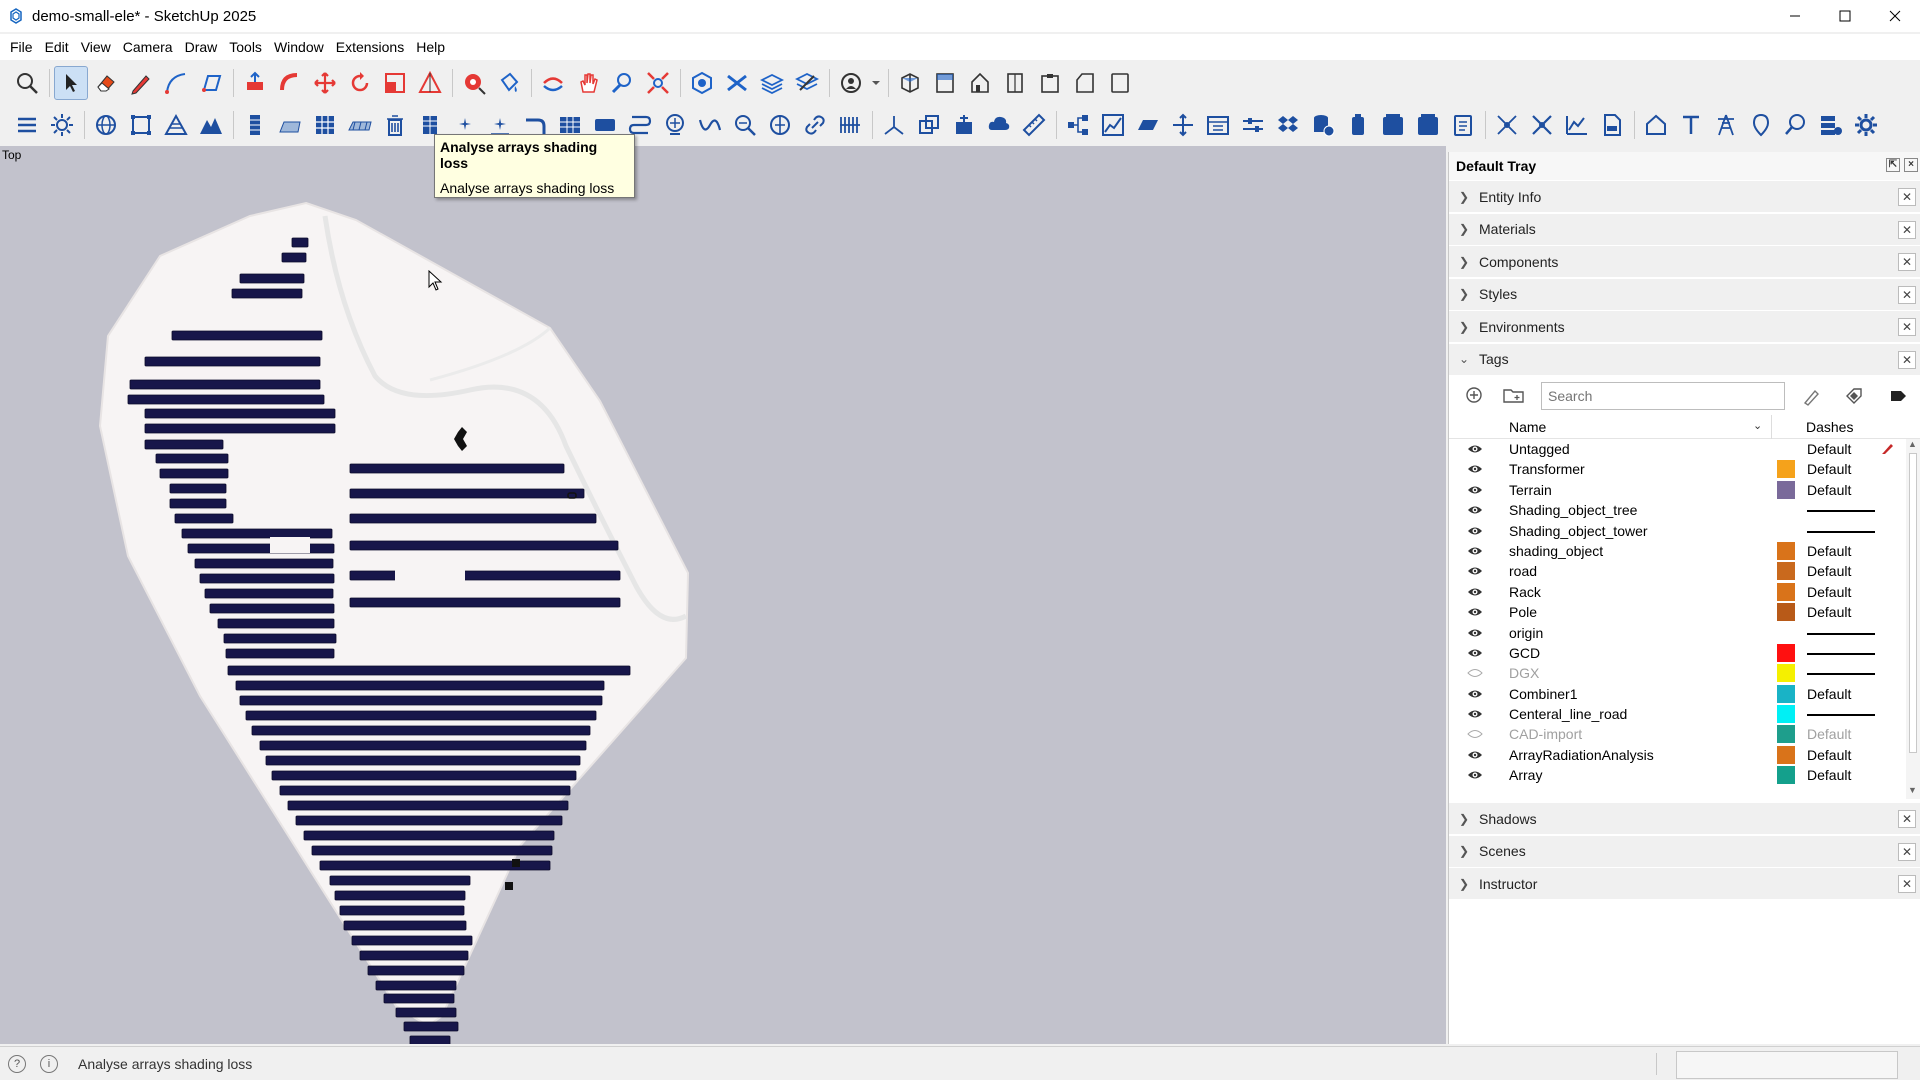 This screenshot has height=1080, width=1920. I want to click on zoom-tool-button, so click(623, 83).